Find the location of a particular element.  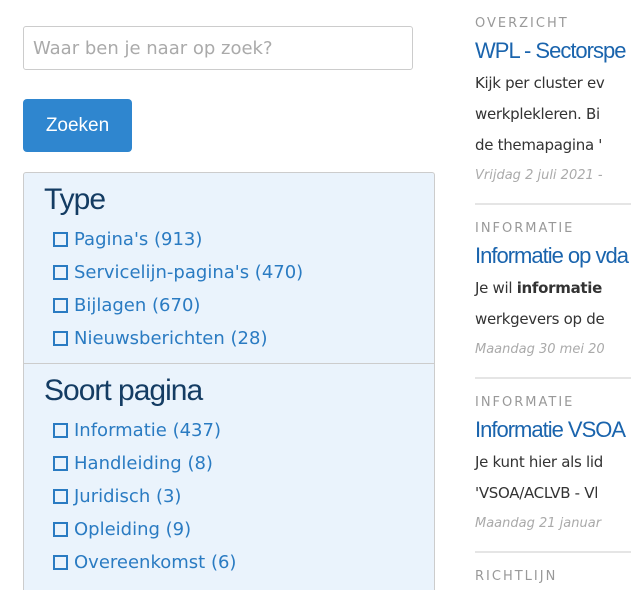

result-title-link: Informatie VSOA is located at coordinates (553, 430).